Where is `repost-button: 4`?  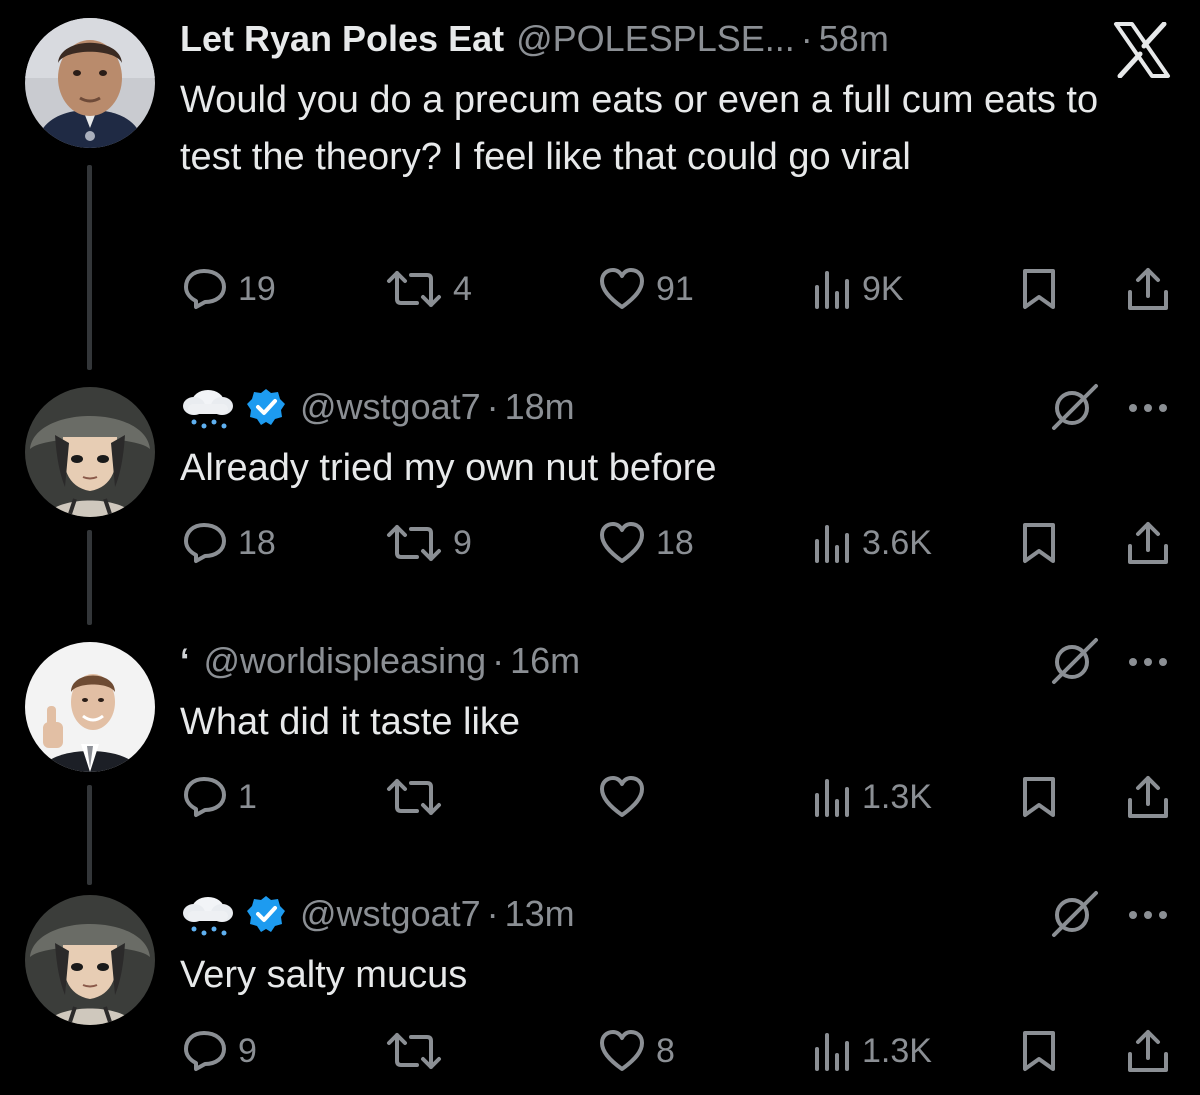 repost-button: 4 is located at coordinates (428, 289).